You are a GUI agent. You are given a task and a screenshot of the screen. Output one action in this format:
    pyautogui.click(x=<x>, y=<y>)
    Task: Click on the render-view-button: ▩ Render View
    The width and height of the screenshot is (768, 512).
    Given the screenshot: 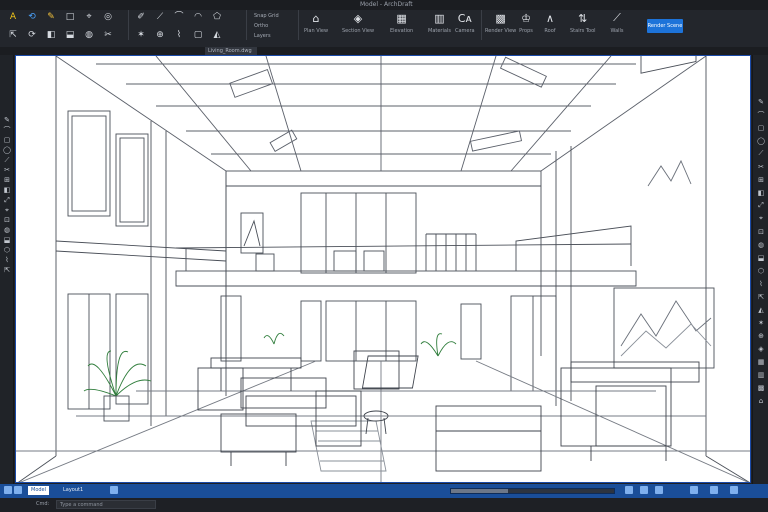 What is the action you would take?
    pyautogui.click(x=500, y=22)
    